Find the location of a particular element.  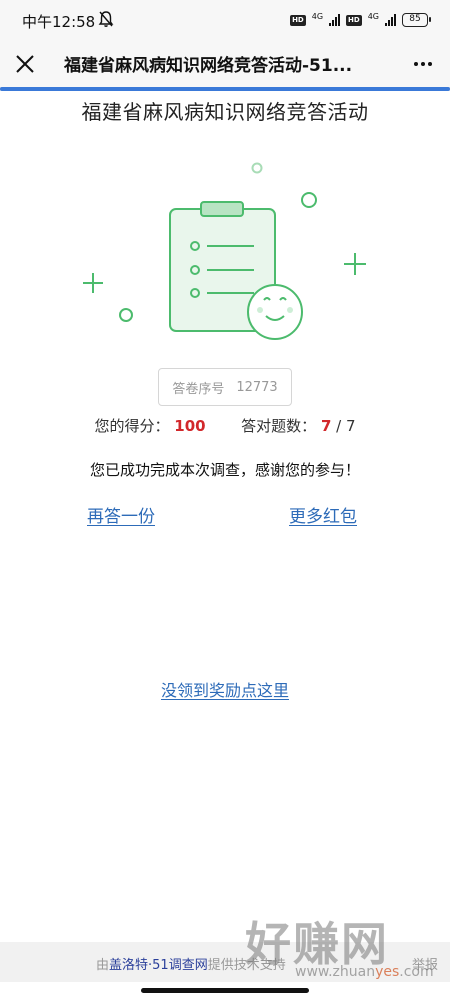

plus-left-icon is located at coordinates (93, 283).